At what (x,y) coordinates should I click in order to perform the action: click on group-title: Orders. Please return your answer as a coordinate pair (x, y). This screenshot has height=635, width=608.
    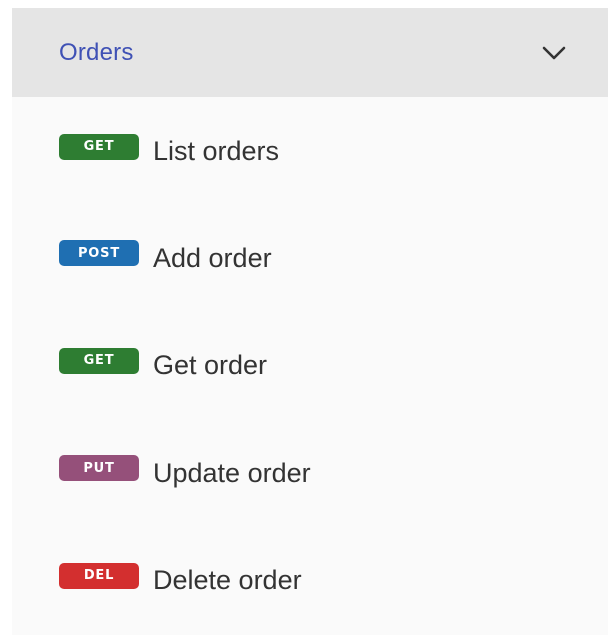
    Looking at the image, I should click on (96, 52).